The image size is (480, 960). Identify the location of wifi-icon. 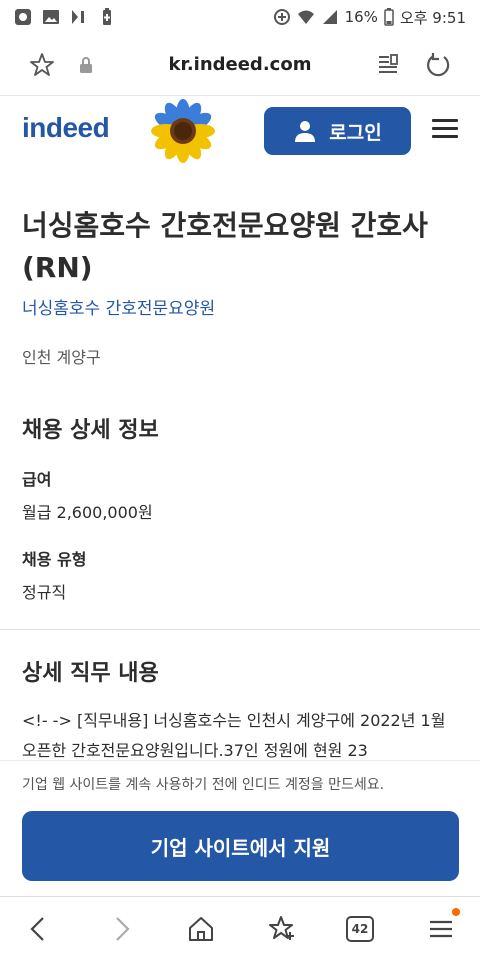
(305, 17).